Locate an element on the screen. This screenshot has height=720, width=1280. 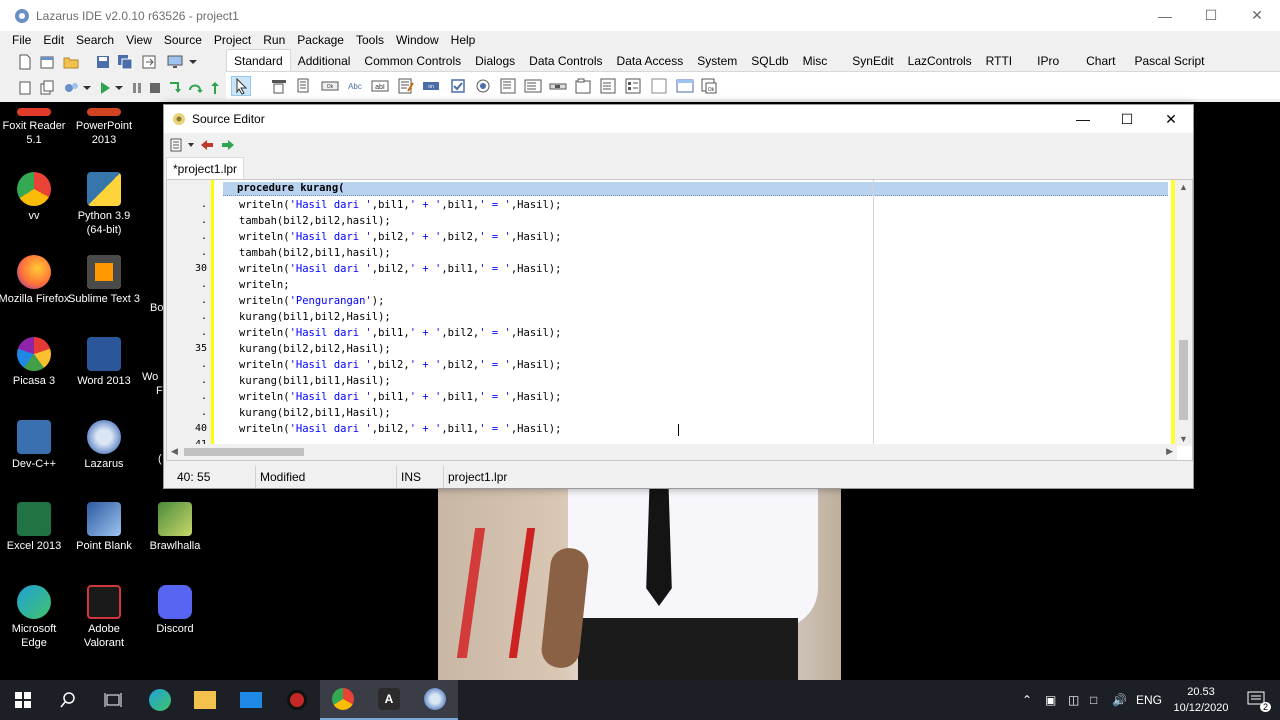
palette-tab-system: System is located at coordinates (717, 61).